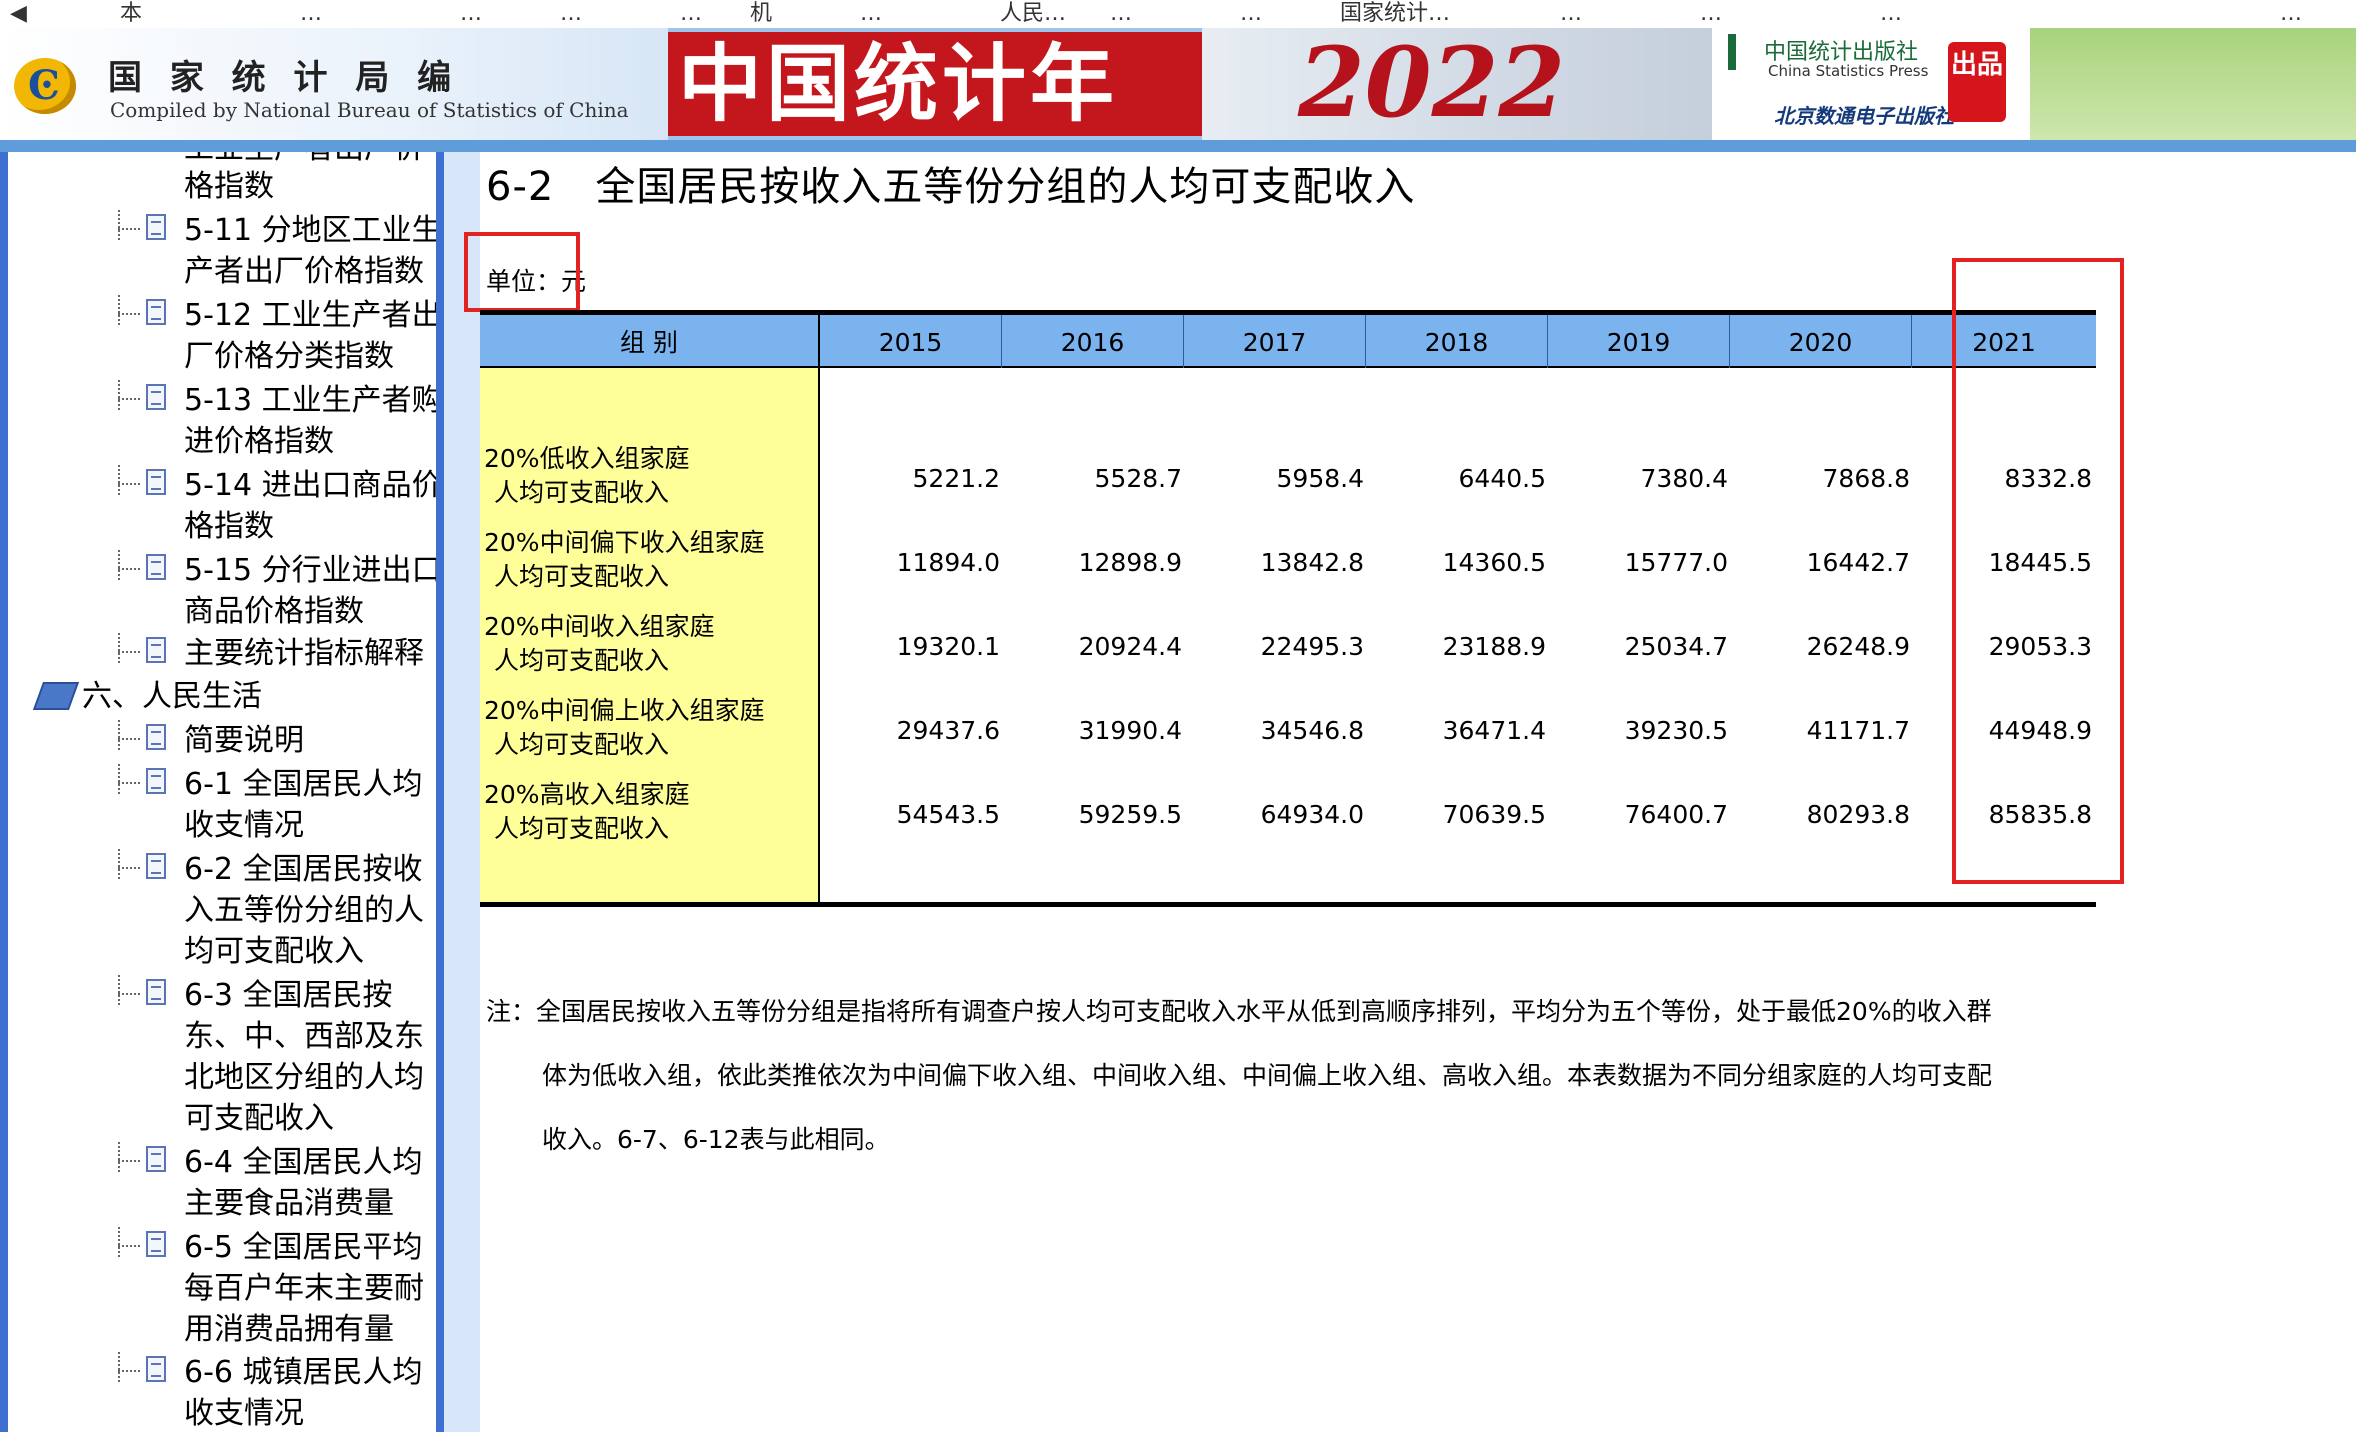 This screenshot has width=2356, height=1432. Describe the element at coordinates (310, 591) in the screenshot. I see `sidebar-item-label: 5-15 分行业进出口商品价格指数` at that location.